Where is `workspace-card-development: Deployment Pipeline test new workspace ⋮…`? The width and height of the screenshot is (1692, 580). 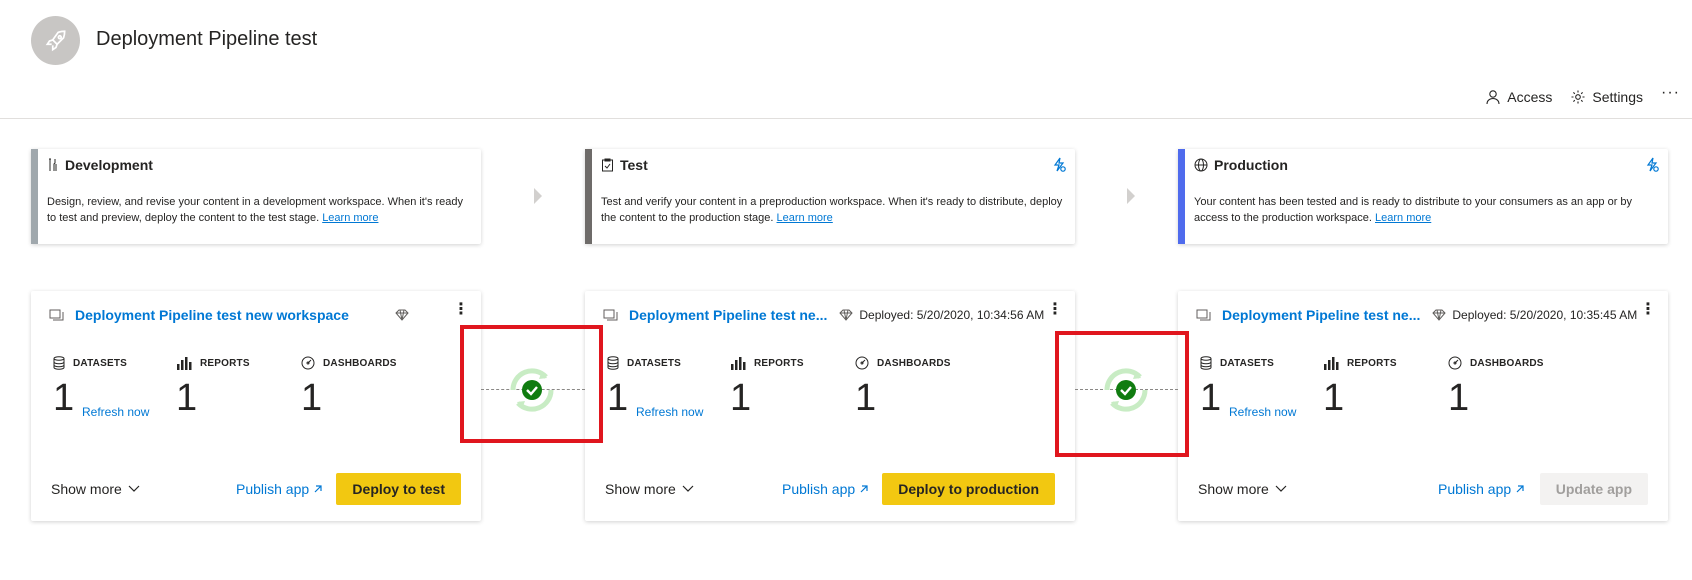
workspace-card-development: Deployment Pipeline test new workspace ⋮… is located at coordinates (256, 406).